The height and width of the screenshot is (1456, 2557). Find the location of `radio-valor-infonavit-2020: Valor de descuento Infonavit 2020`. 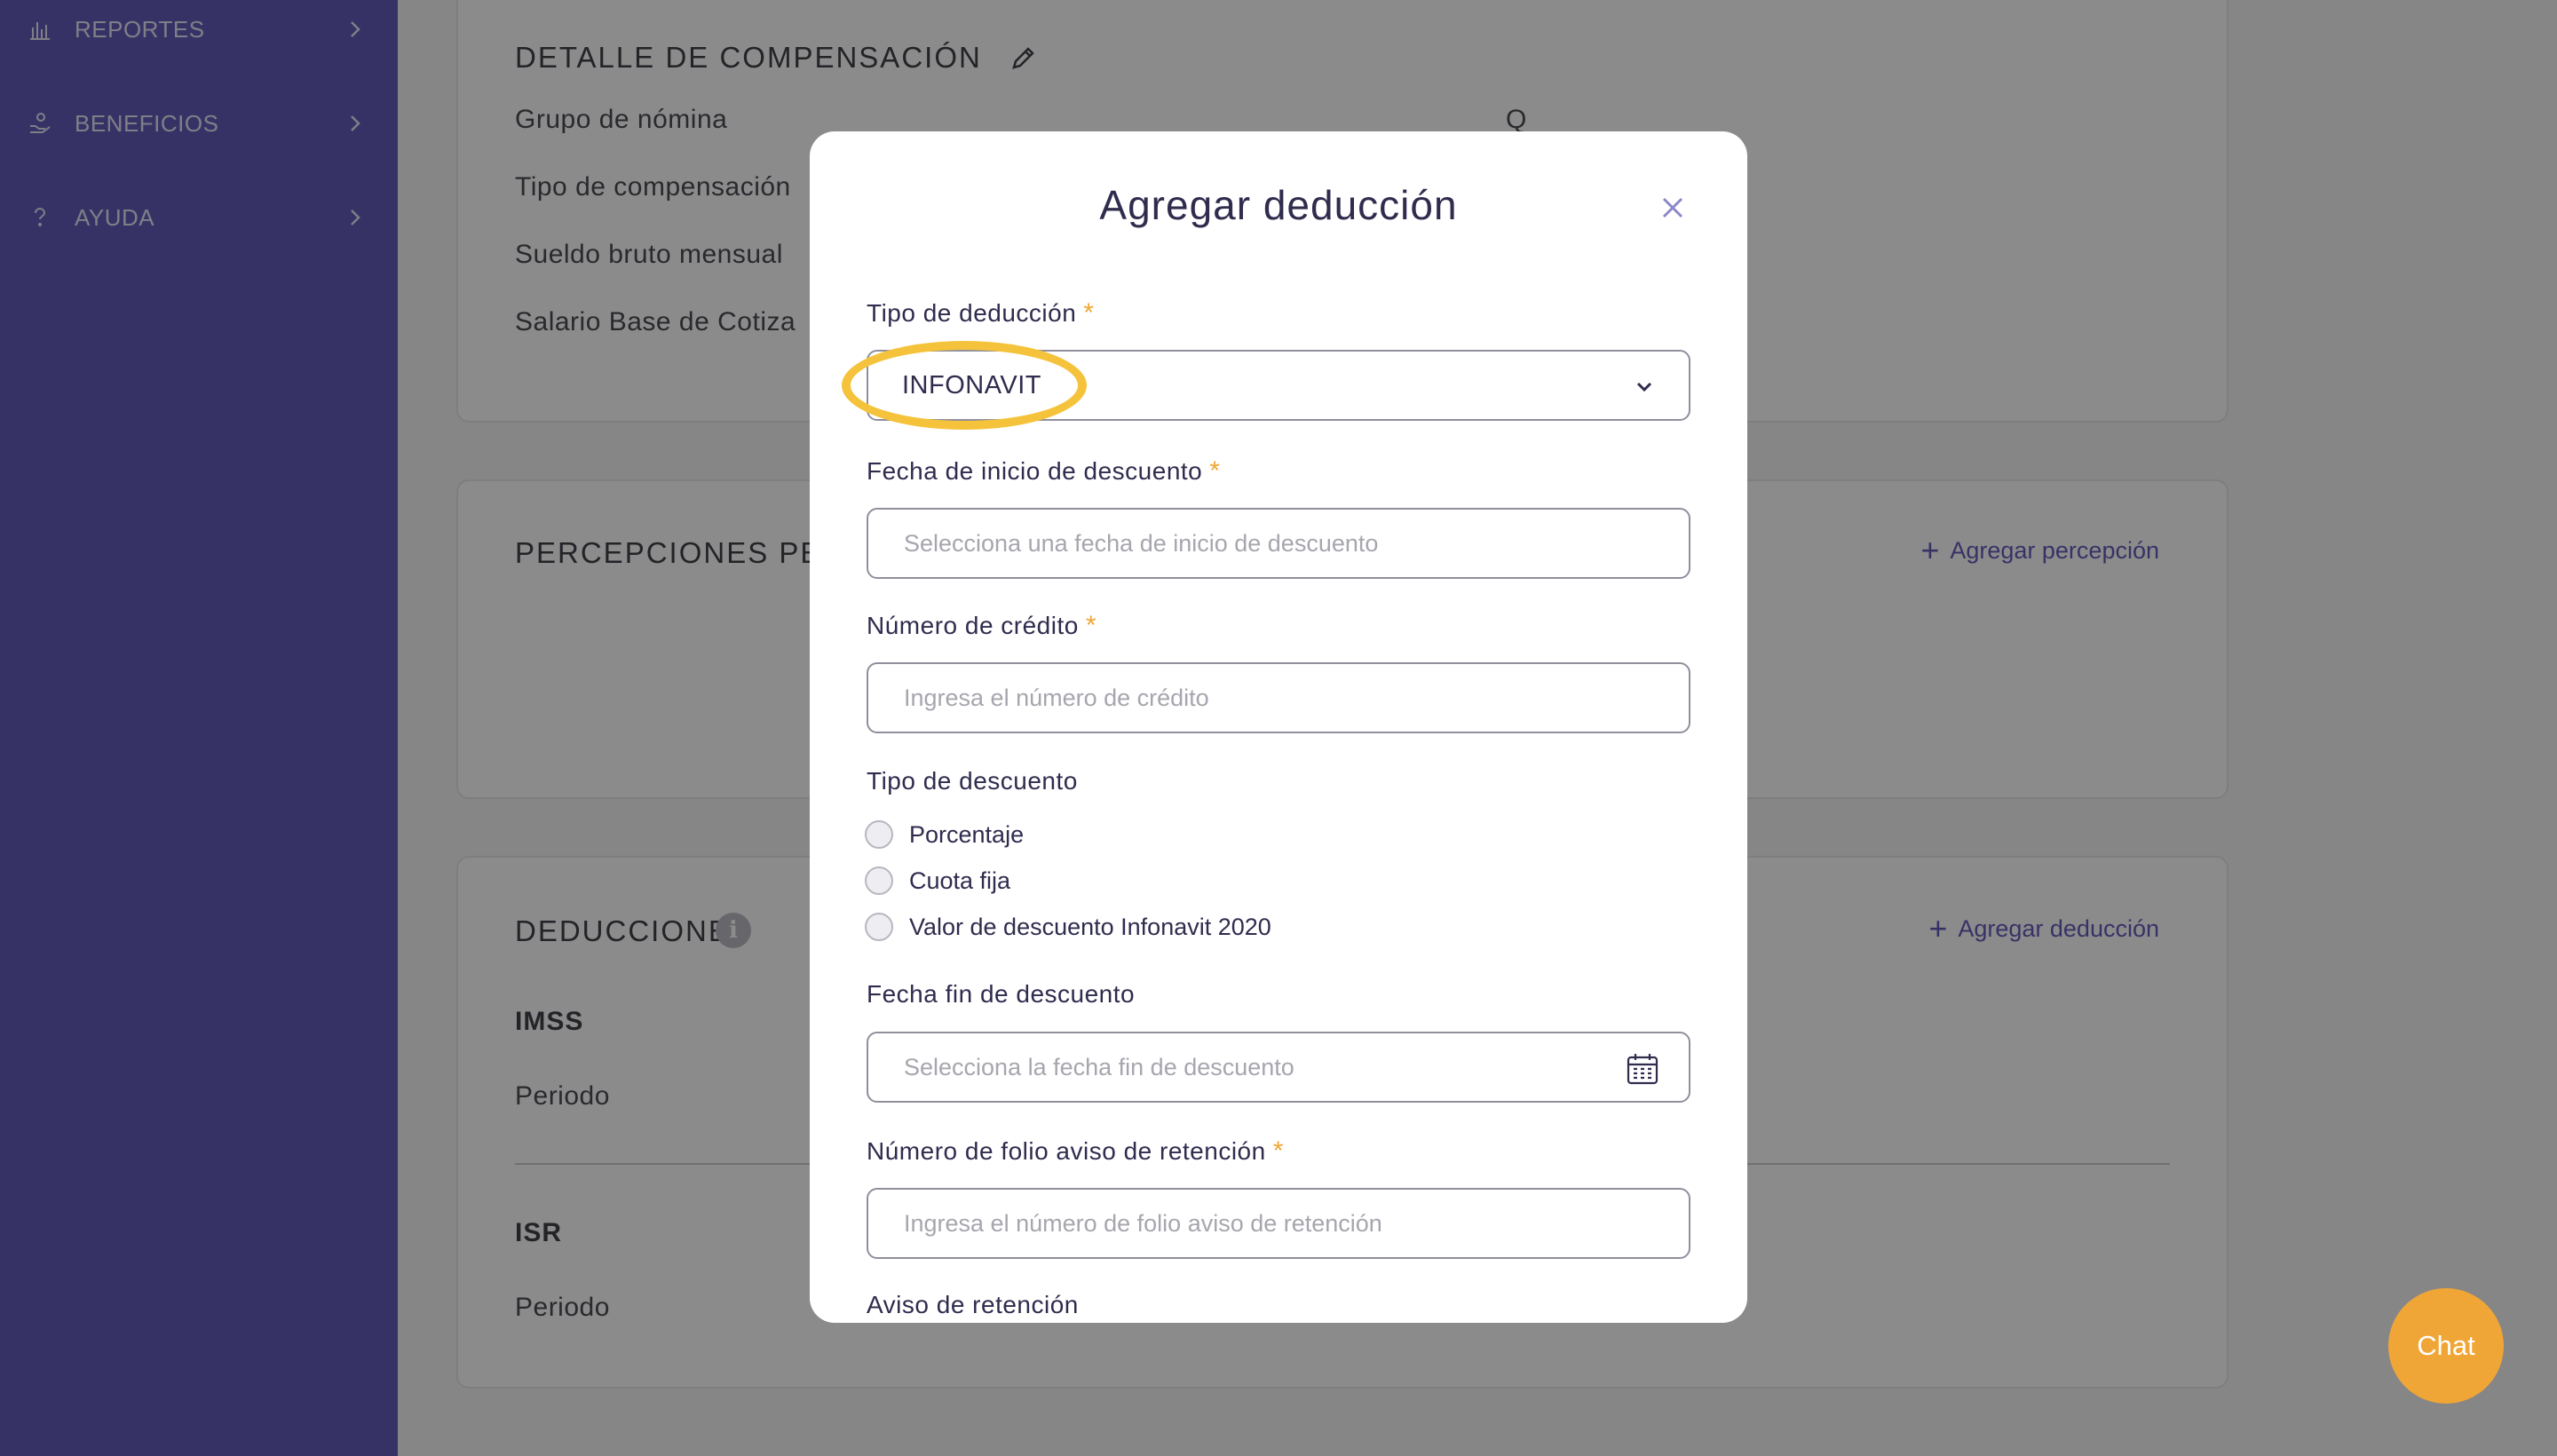

radio-valor-infonavit-2020: Valor de descuento Infonavit 2020 is located at coordinates (1068, 927).